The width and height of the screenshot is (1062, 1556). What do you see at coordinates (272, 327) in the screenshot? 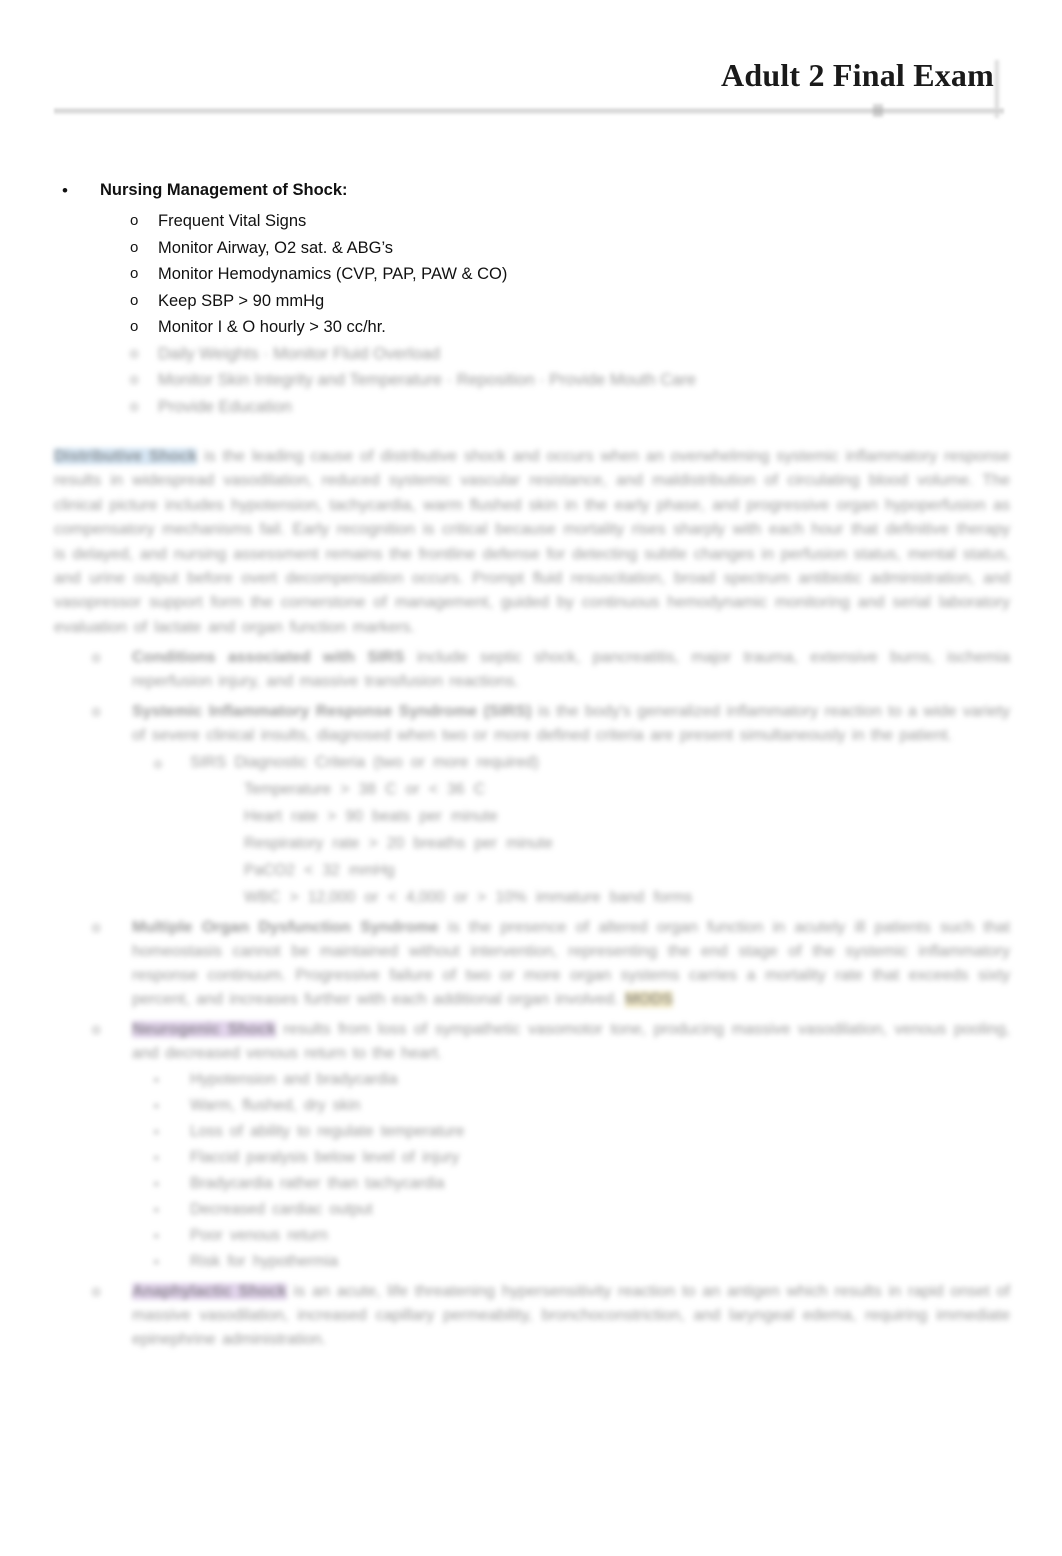
I see `list-item-label: Monitor I & O hourly > 30 cc/hr.` at bounding box center [272, 327].